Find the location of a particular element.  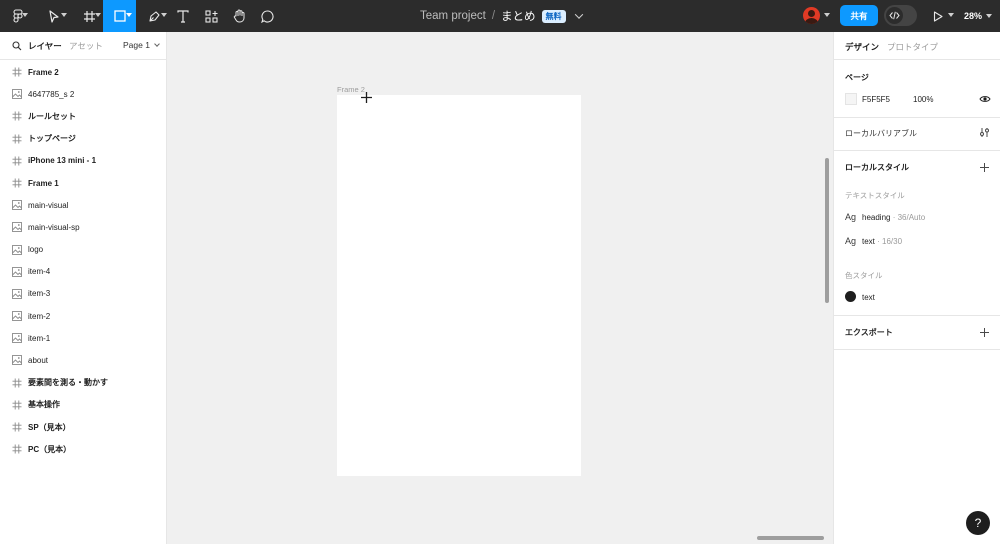

avatar is located at coordinates (811, 15).